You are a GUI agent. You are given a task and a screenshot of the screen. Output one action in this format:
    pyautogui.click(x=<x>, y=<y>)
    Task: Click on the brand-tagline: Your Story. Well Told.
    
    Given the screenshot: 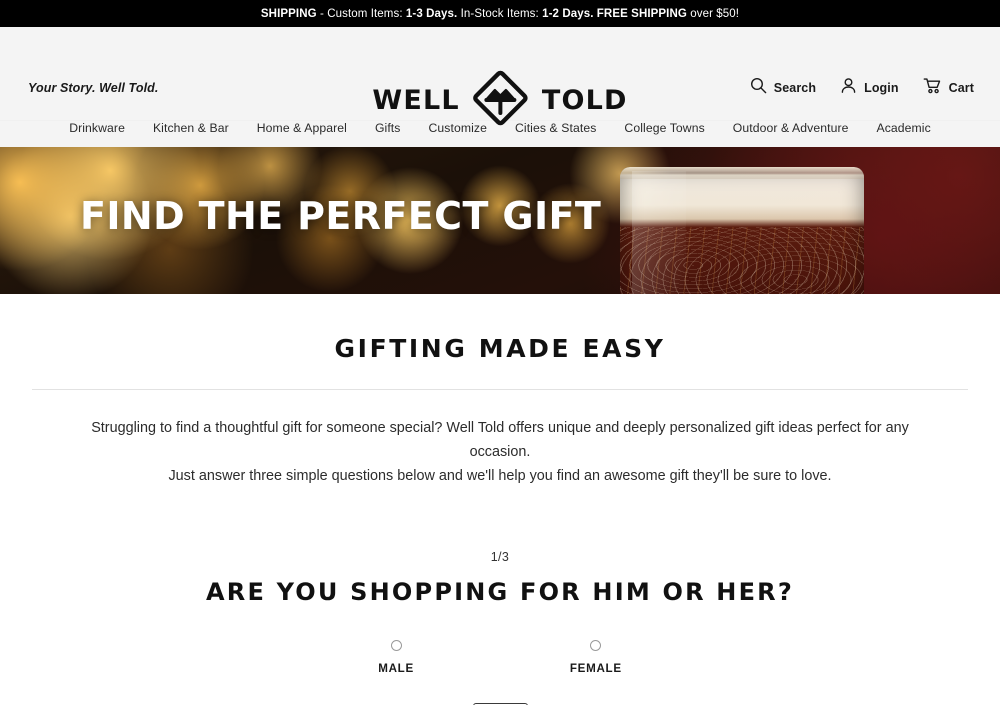 What is the action you would take?
    pyautogui.click(x=93, y=88)
    